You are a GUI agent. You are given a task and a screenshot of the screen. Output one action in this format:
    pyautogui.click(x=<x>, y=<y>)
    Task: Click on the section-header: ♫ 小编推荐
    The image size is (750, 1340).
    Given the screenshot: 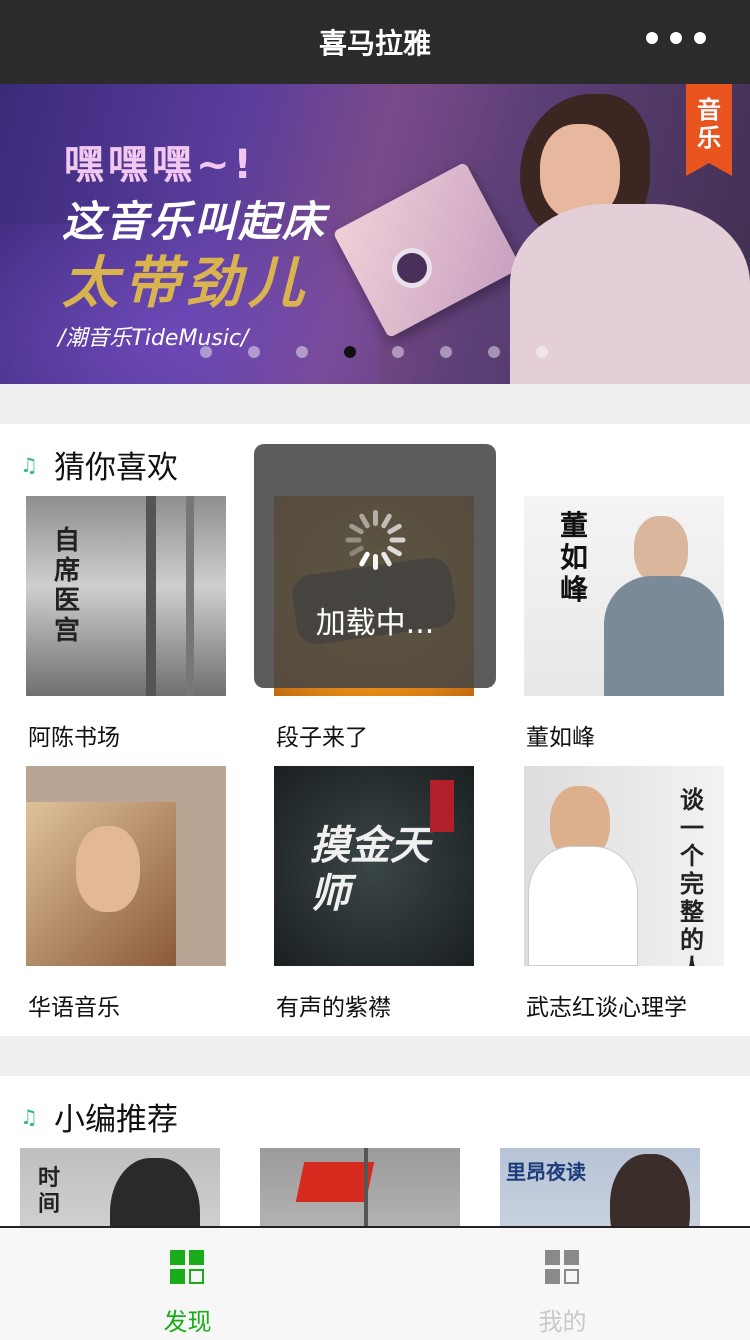 What is the action you would take?
    pyautogui.click(x=99, y=1116)
    